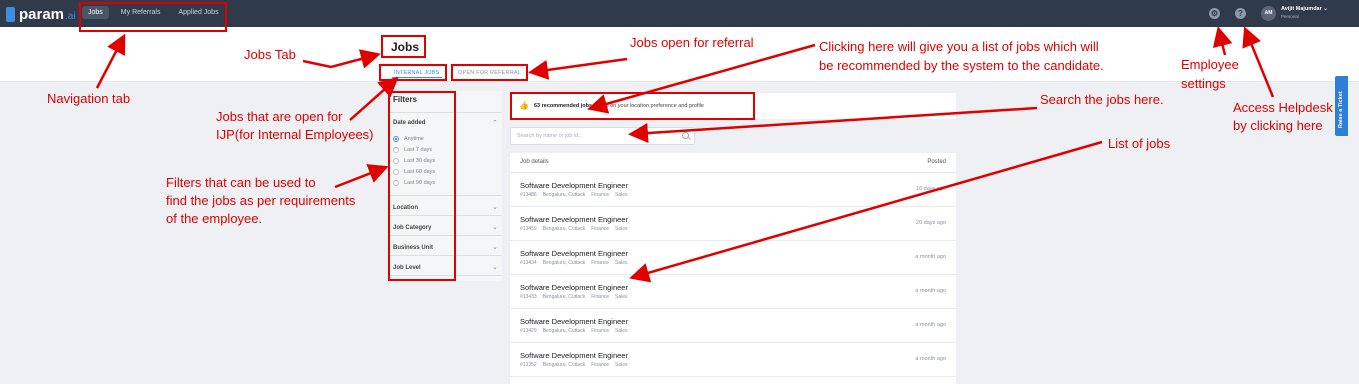  What do you see at coordinates (295, 134) in the screenshot?
I see `annotation-ijp-line2: IJP(for Internal Employees)` at bounding box center [295, 134].